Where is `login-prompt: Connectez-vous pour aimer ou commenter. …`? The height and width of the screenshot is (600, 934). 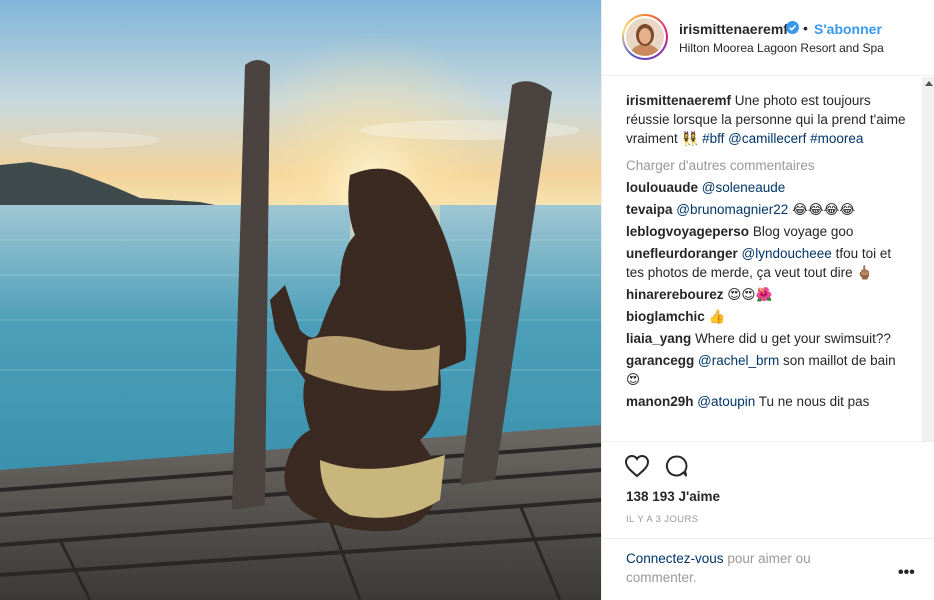
login-prompt: Connectez-vous pour aimer ou commenter. … is located at coordinates (768, 561).